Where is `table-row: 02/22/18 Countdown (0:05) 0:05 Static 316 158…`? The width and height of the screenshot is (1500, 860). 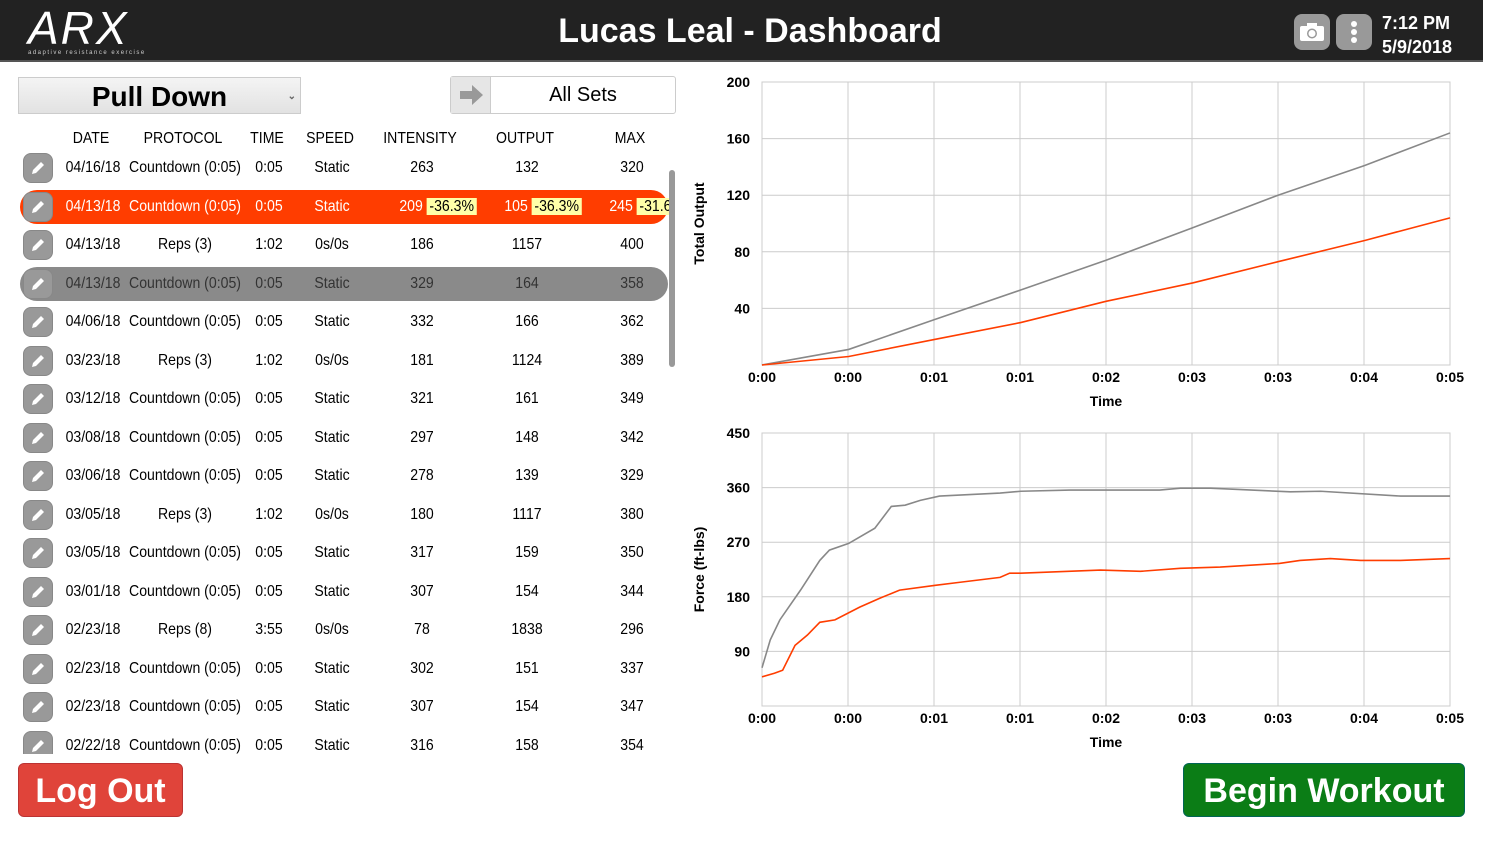
table-row: 02/22/18 Countdown (0:05) 0:05 Static 316 158… is located at coordinates (344, 742).